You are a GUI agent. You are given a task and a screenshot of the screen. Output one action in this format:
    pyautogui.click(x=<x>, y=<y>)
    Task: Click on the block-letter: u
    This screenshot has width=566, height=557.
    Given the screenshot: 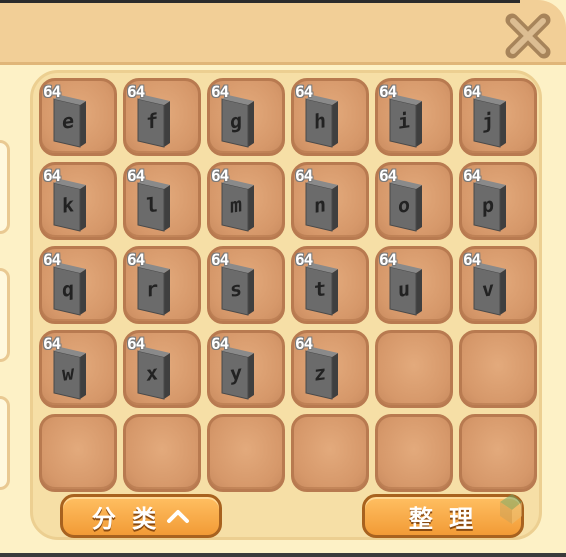 What is the action you would take?
    pyautogui.click(x=404, y=289)
    